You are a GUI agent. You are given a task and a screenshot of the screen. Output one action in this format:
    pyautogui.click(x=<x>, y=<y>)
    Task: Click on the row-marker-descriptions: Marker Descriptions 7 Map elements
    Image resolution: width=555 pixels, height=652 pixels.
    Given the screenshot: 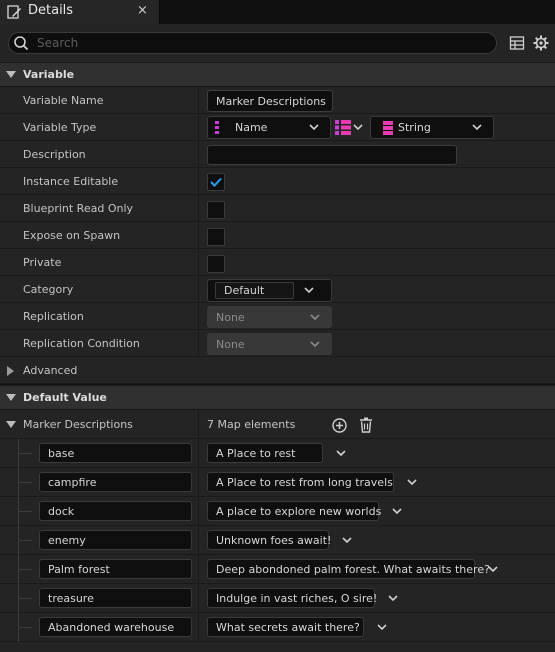 What is the action you would take?
    pyautogui.click(x=277, y=424)
    